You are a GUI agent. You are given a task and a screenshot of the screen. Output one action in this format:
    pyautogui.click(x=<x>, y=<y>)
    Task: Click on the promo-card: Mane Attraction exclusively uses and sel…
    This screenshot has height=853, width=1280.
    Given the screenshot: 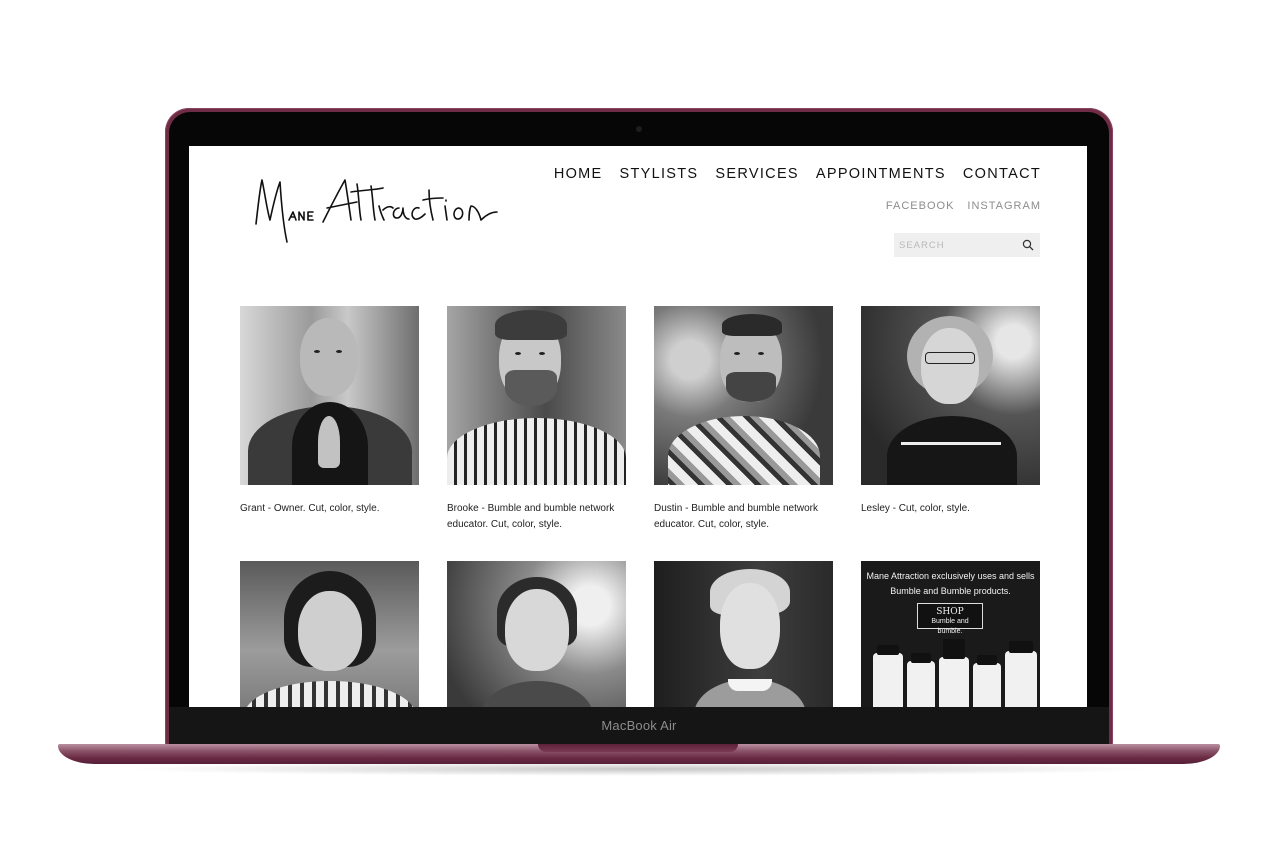 What is the action you would take?
    pyautogui.click(x=950, y=634)
    